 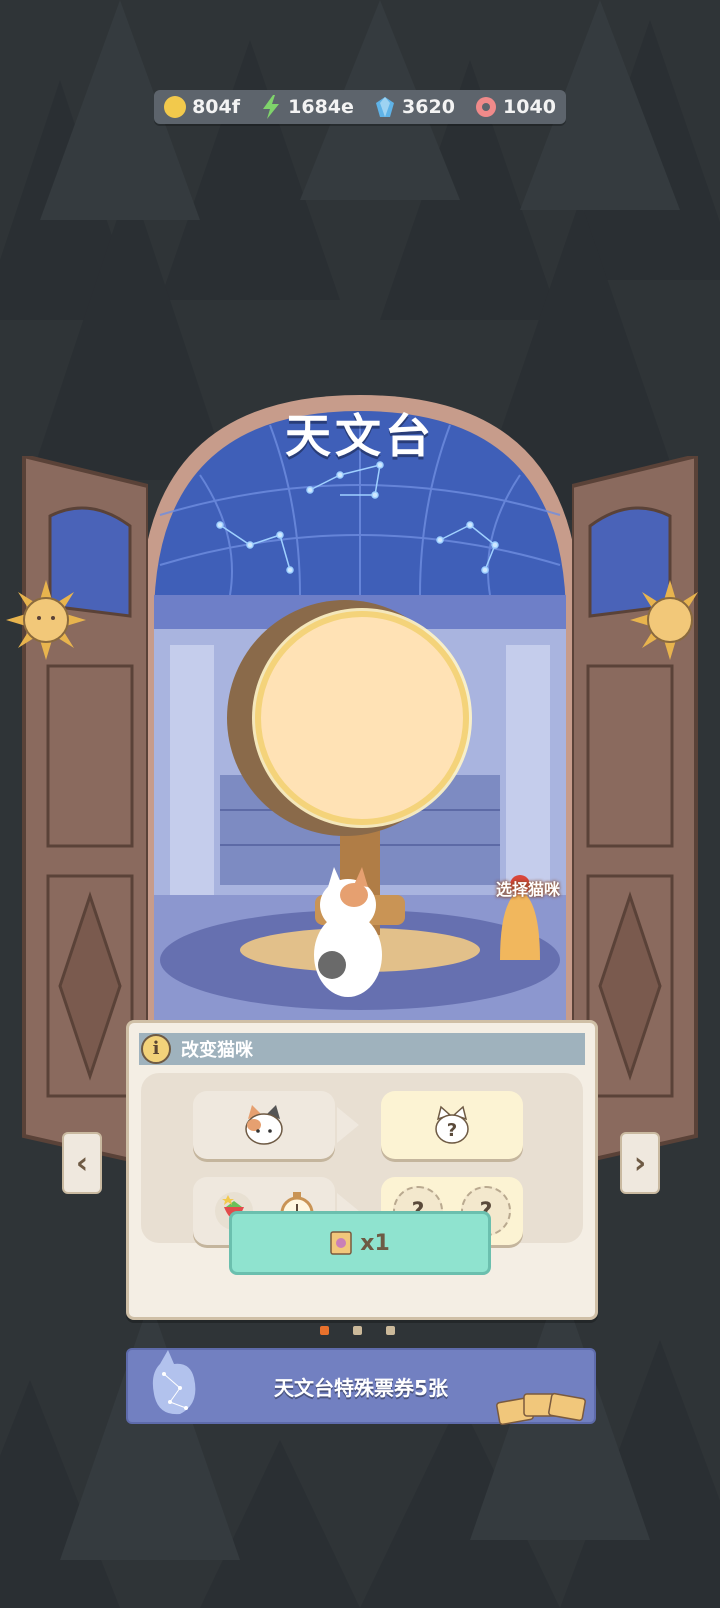 What do you see at coordinates (486, 107) in the screenshot?
I see `donut-icon` at bounding box center [486, 107].